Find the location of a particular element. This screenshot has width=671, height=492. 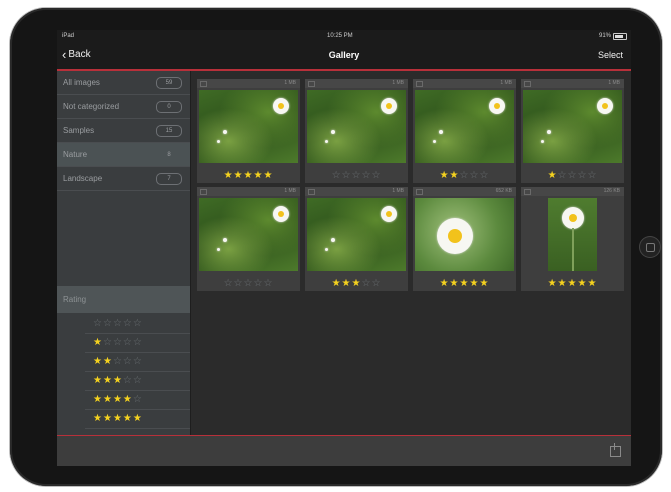

sidebar-category-item: All images 59 is located at coordinates (123, 83).